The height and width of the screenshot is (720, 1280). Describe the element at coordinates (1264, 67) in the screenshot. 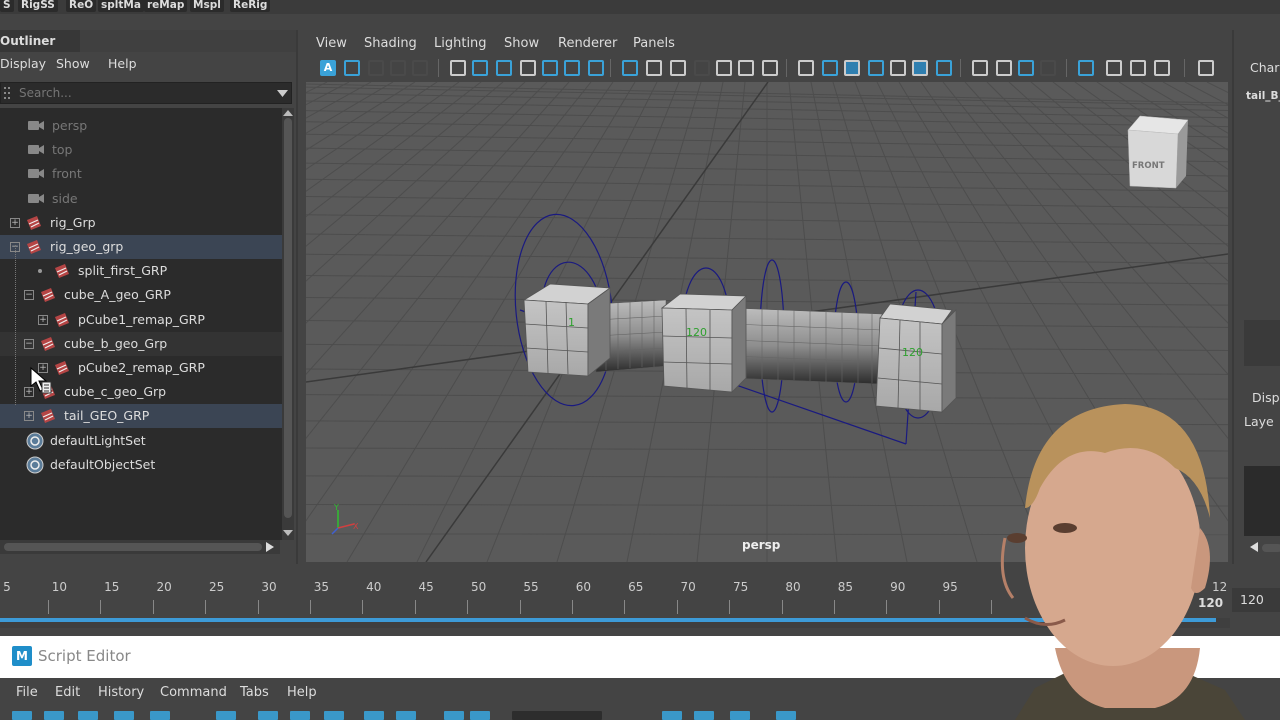

I see `channel-box-tab: Char` at that location.